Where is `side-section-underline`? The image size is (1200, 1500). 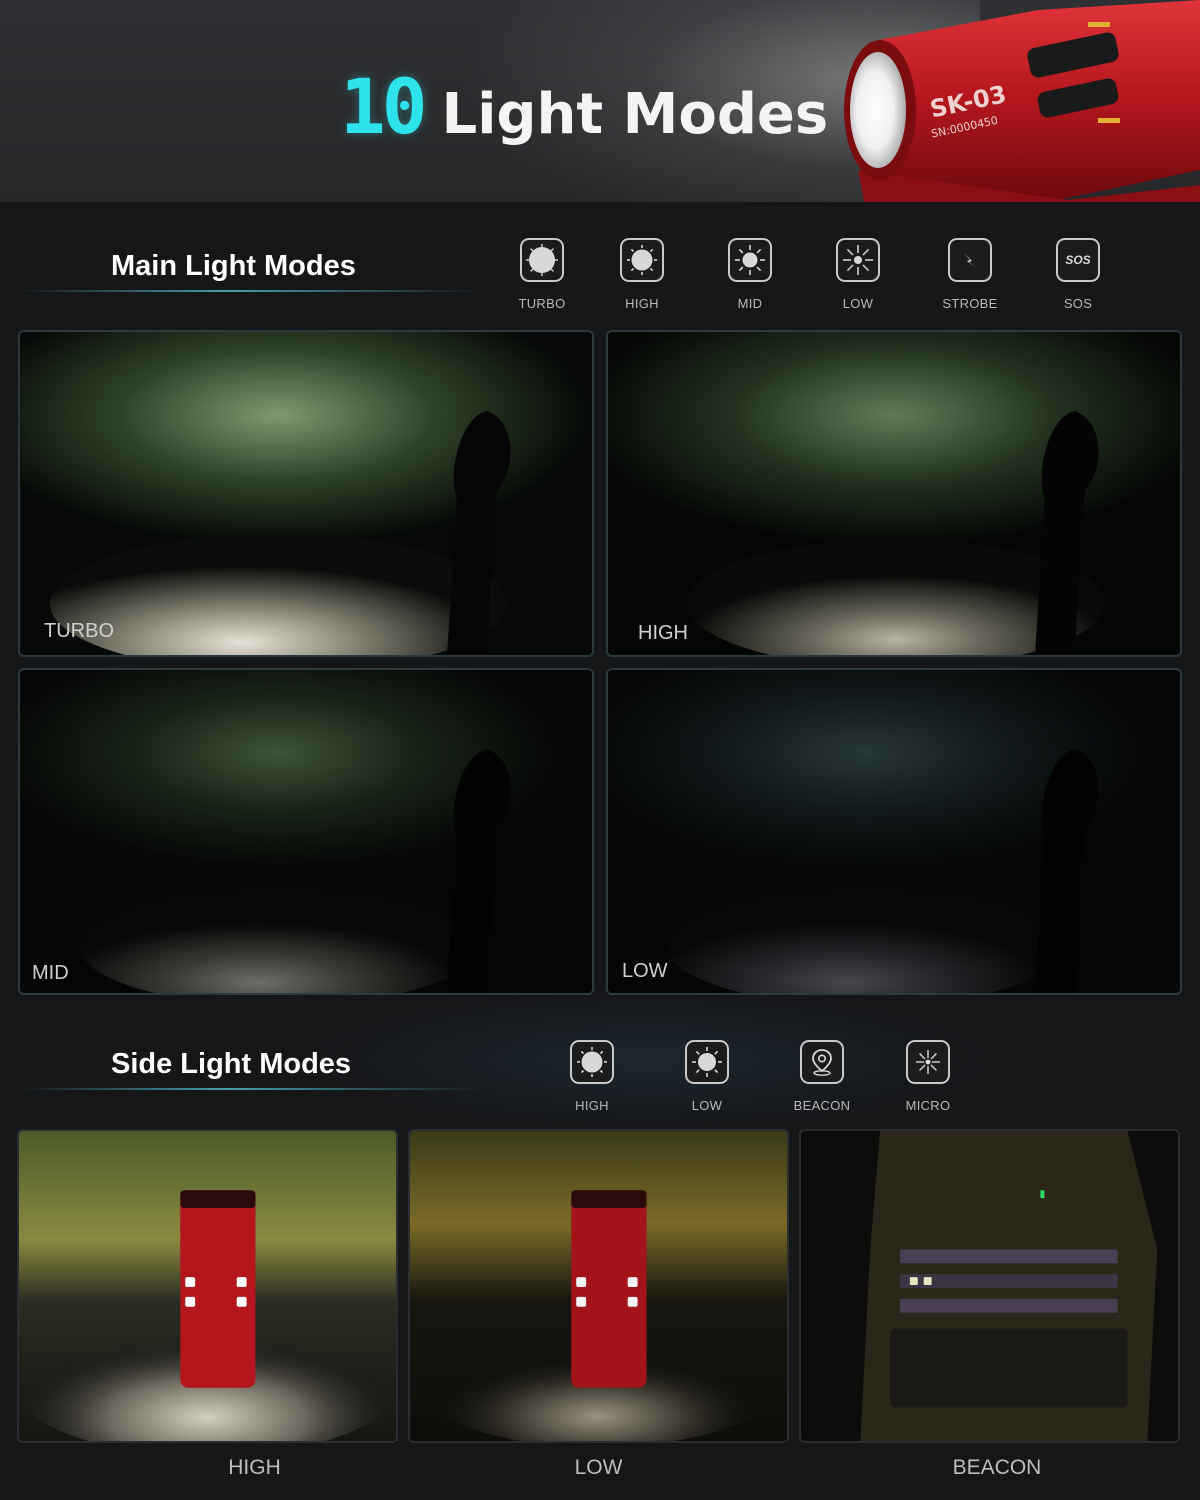
side-section-underline is located at coordinates (250, 1089).